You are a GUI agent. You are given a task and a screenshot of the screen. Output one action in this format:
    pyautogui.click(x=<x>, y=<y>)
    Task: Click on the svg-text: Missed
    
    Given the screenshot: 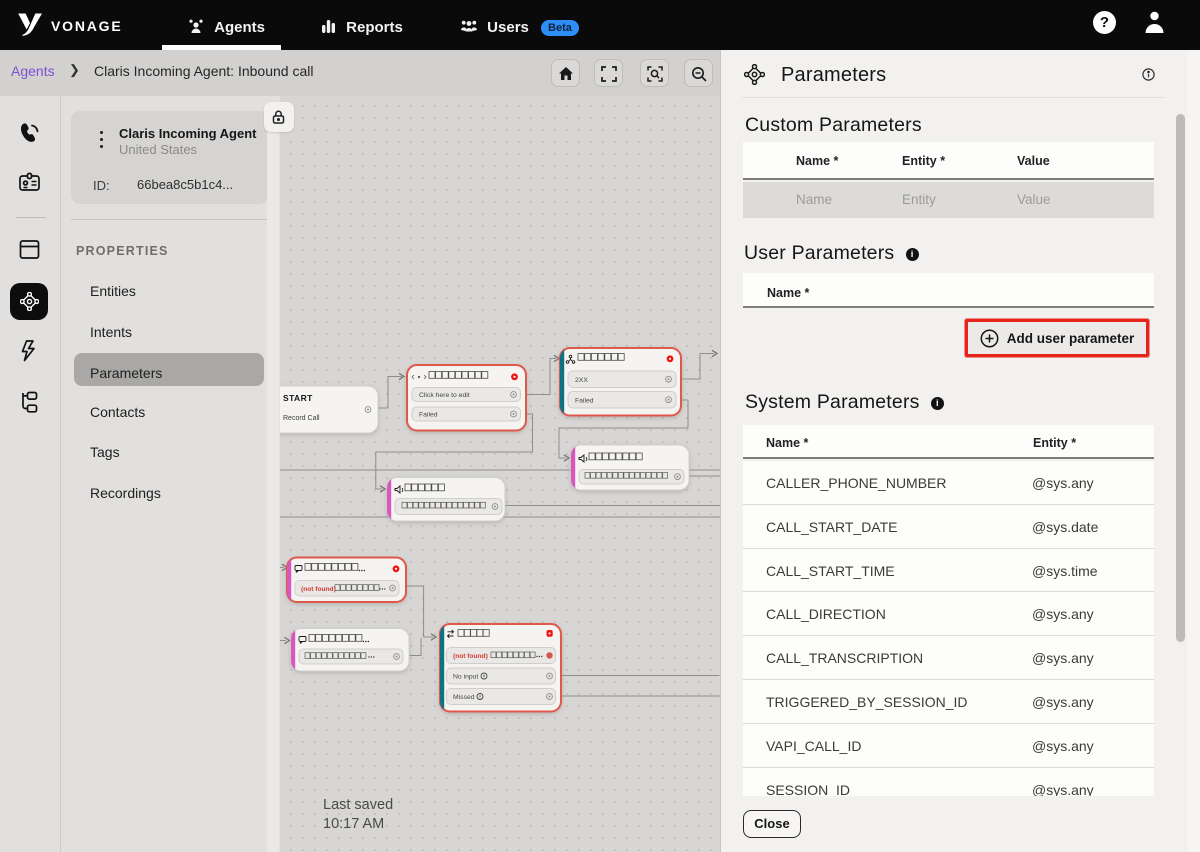 What is the action you would take?
    pyautogui.click(x=464, y=697)
    